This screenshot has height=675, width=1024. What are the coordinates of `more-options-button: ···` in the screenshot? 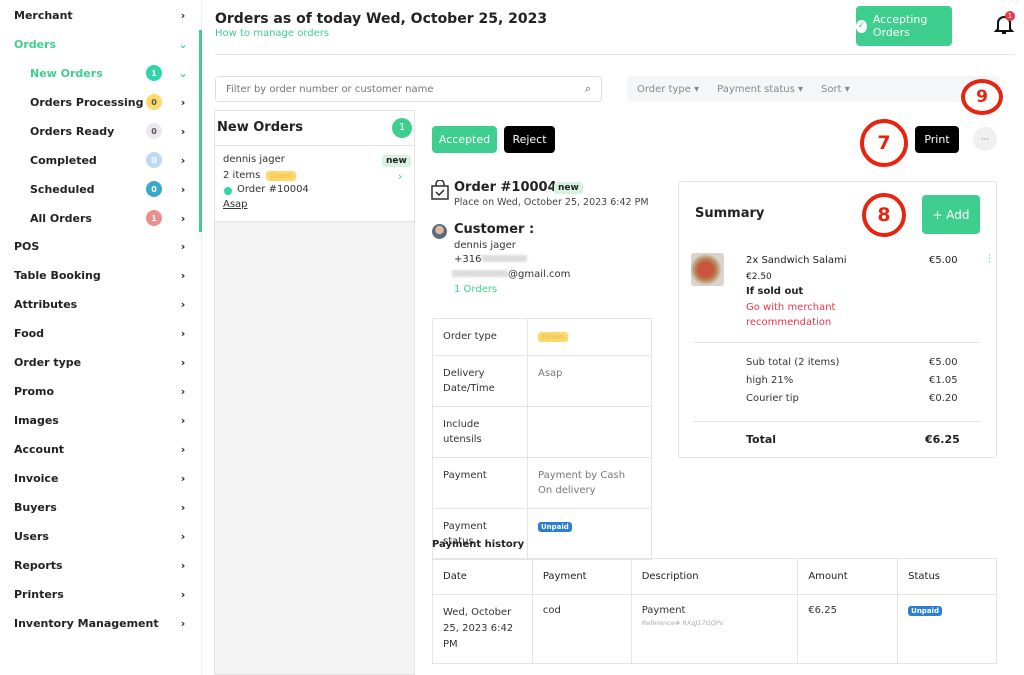 It's located at (985, 139).